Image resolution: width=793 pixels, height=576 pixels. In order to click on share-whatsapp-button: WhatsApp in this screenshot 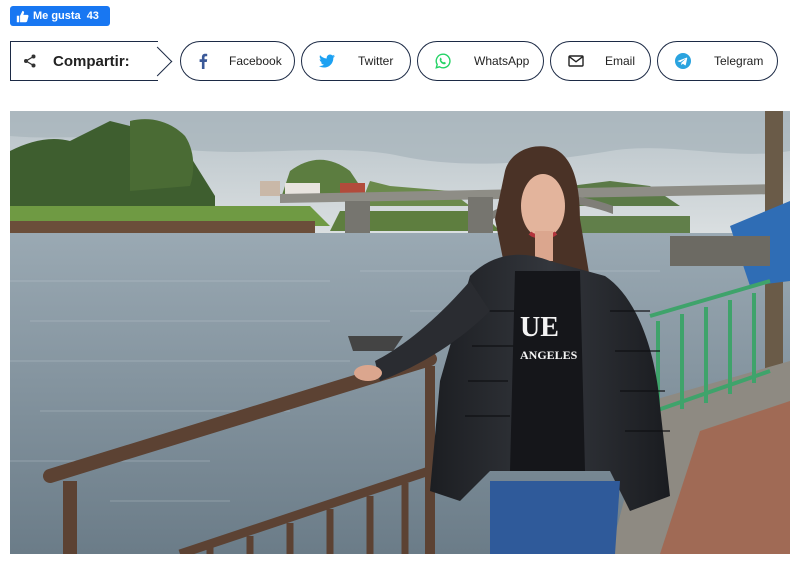, I will do `click(480, 61)`.